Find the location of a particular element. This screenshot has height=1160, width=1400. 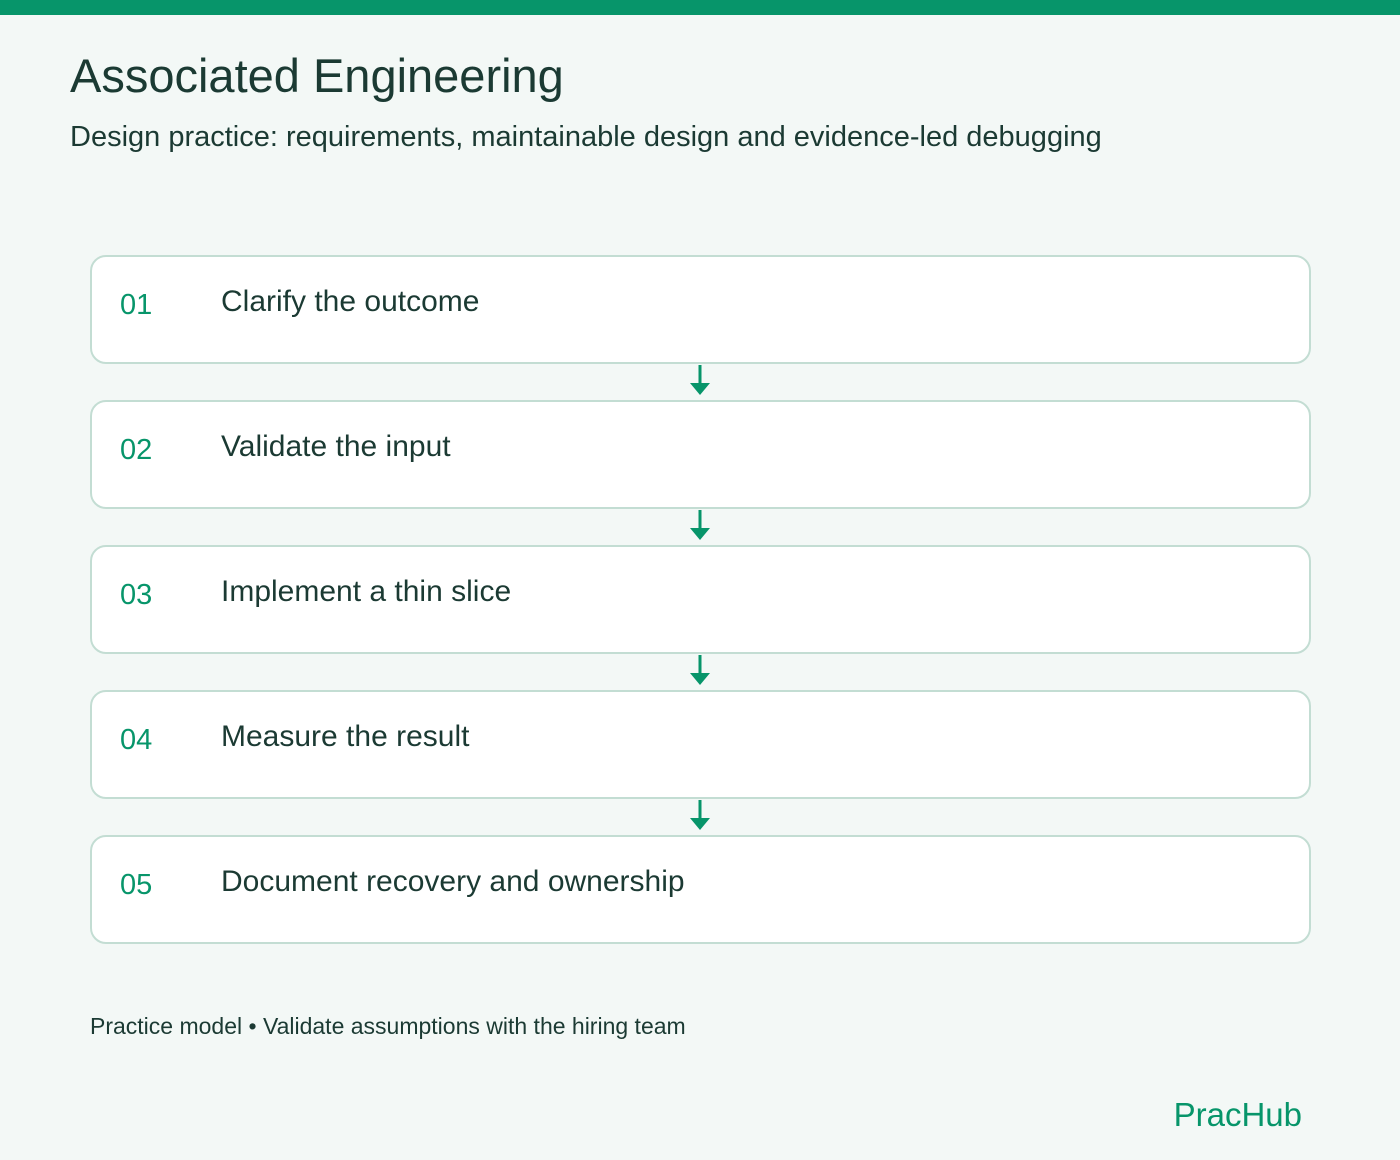

page-title: Associated Engineering is located at coordinates (317, 75).